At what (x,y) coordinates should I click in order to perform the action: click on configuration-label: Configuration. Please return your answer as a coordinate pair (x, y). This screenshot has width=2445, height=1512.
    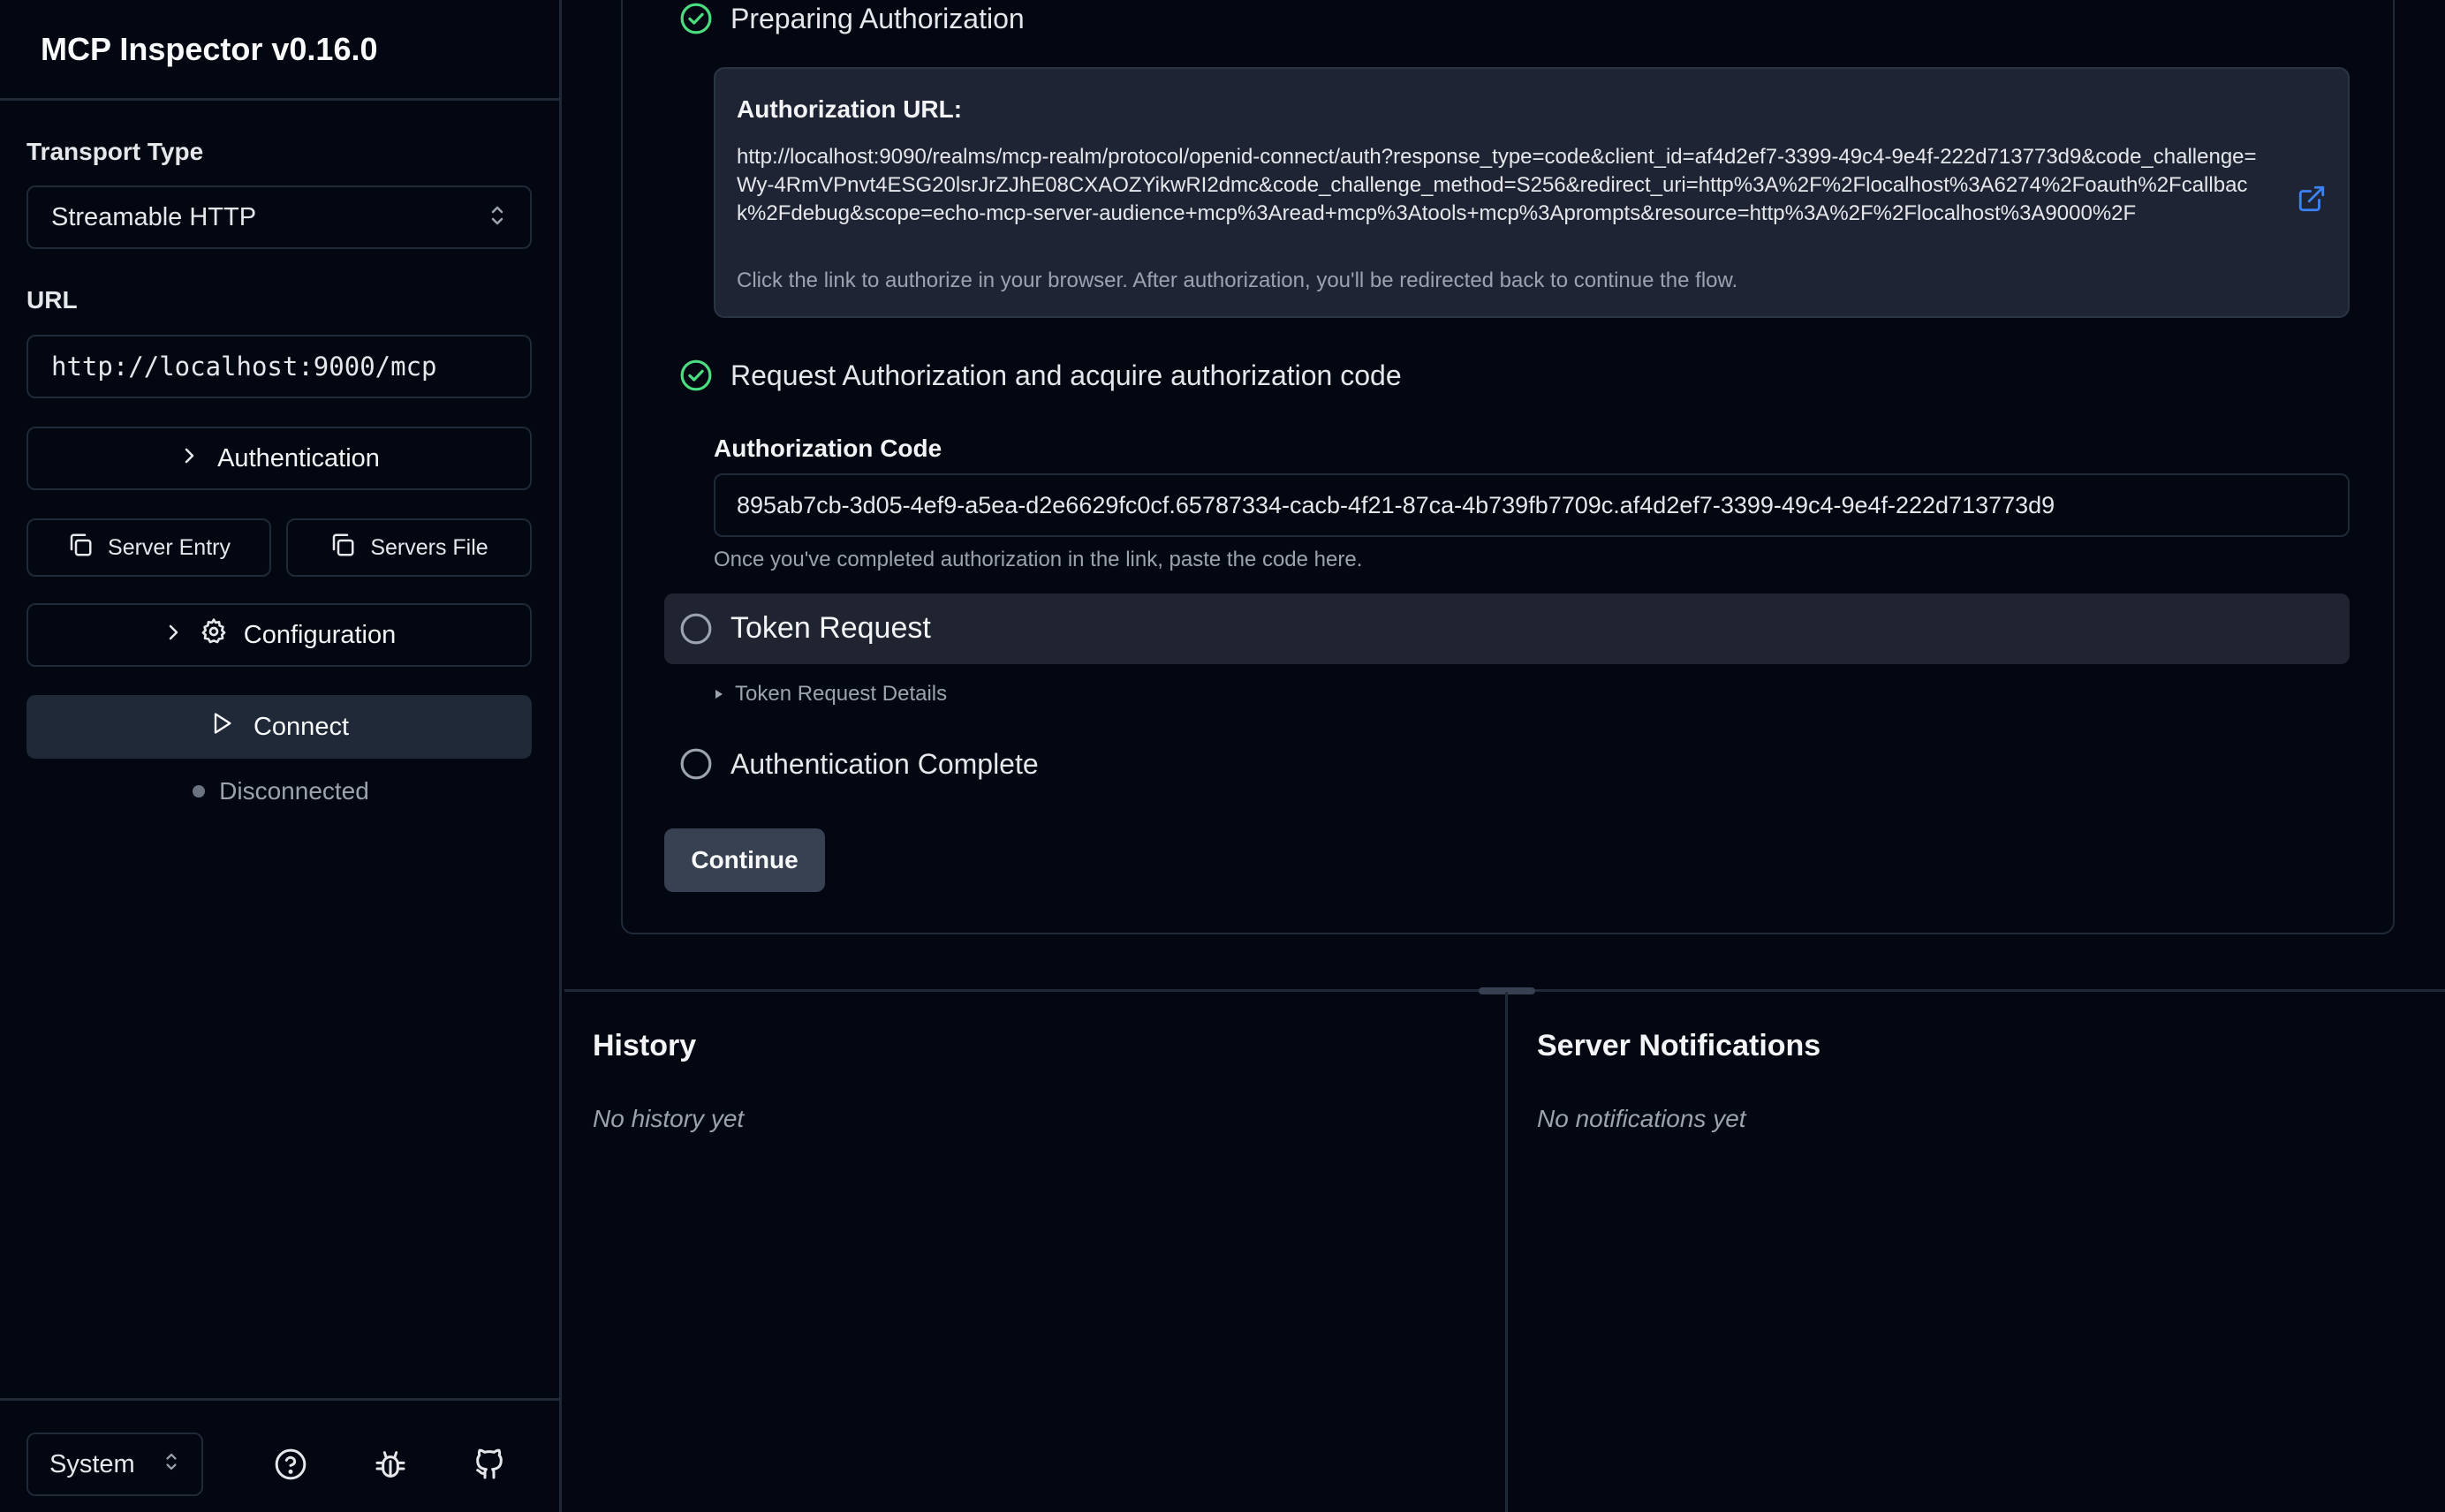
    Looking at the image, I should click on (320, 634).